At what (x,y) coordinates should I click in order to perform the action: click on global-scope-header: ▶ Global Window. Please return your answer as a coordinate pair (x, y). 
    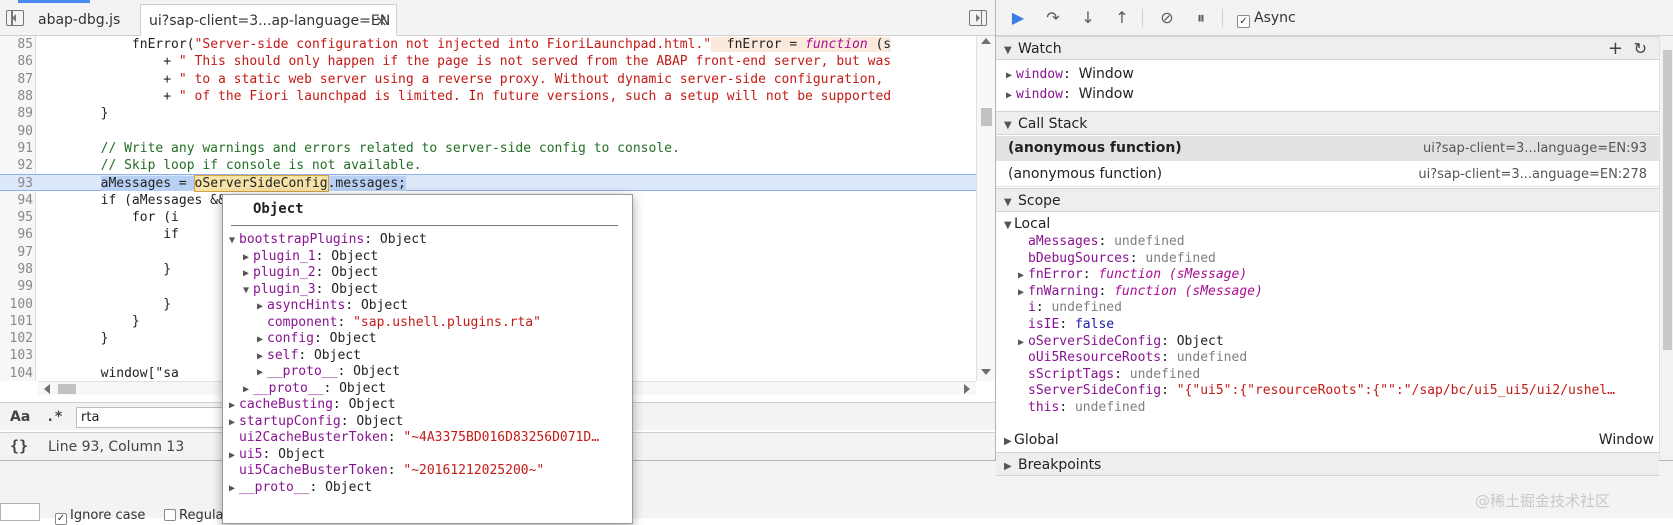
    Looking at the image, I should click on (1329, 440).